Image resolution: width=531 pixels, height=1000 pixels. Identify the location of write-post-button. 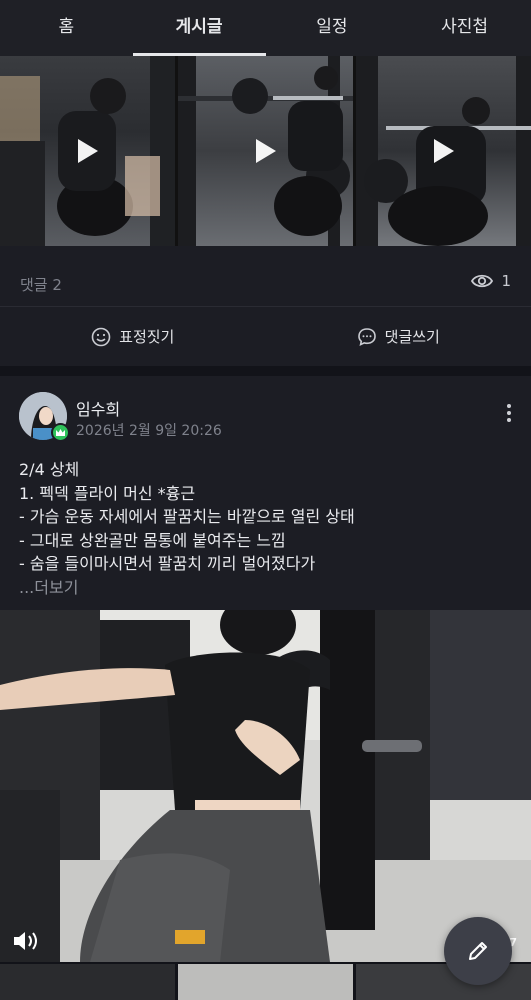
(478, 951).